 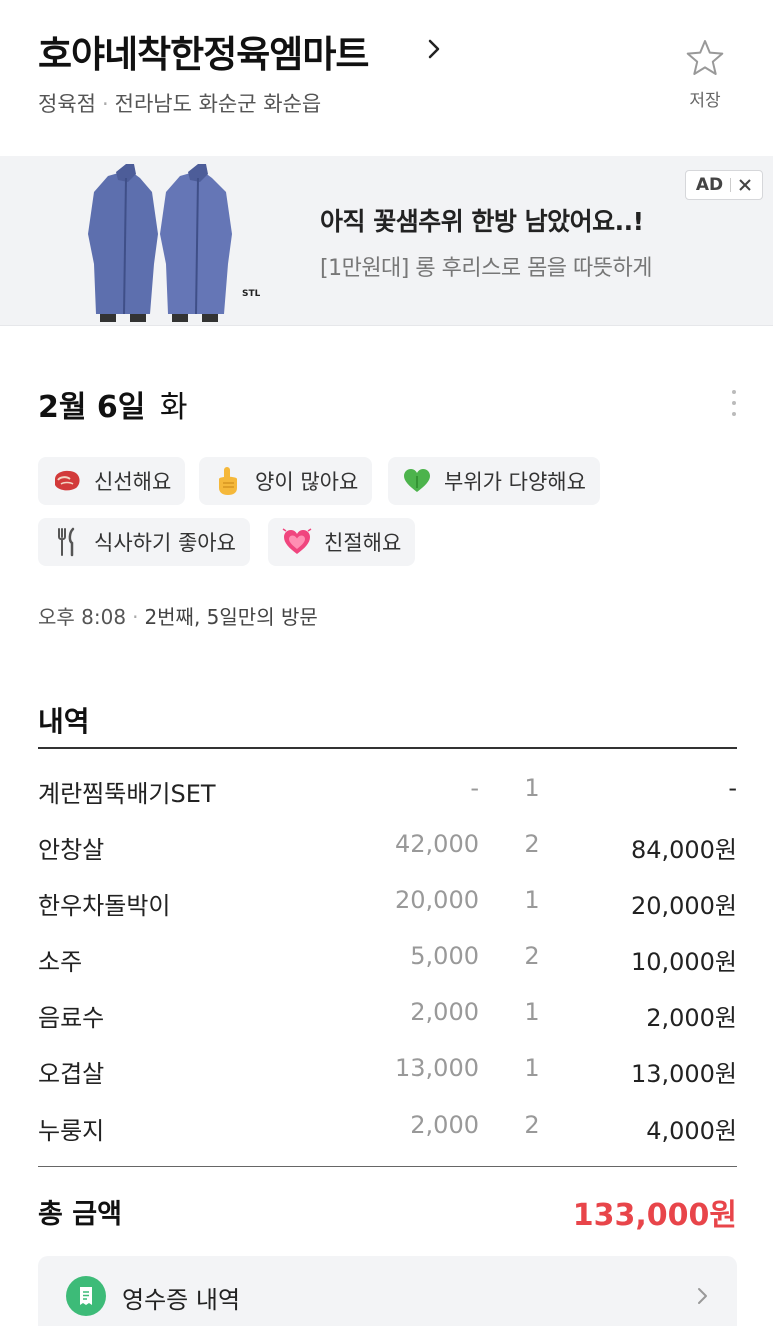 What do you see at coordinates (709, 185) in the screenshot?
I see `ad-label: AD` at bounding box center [709, 185].